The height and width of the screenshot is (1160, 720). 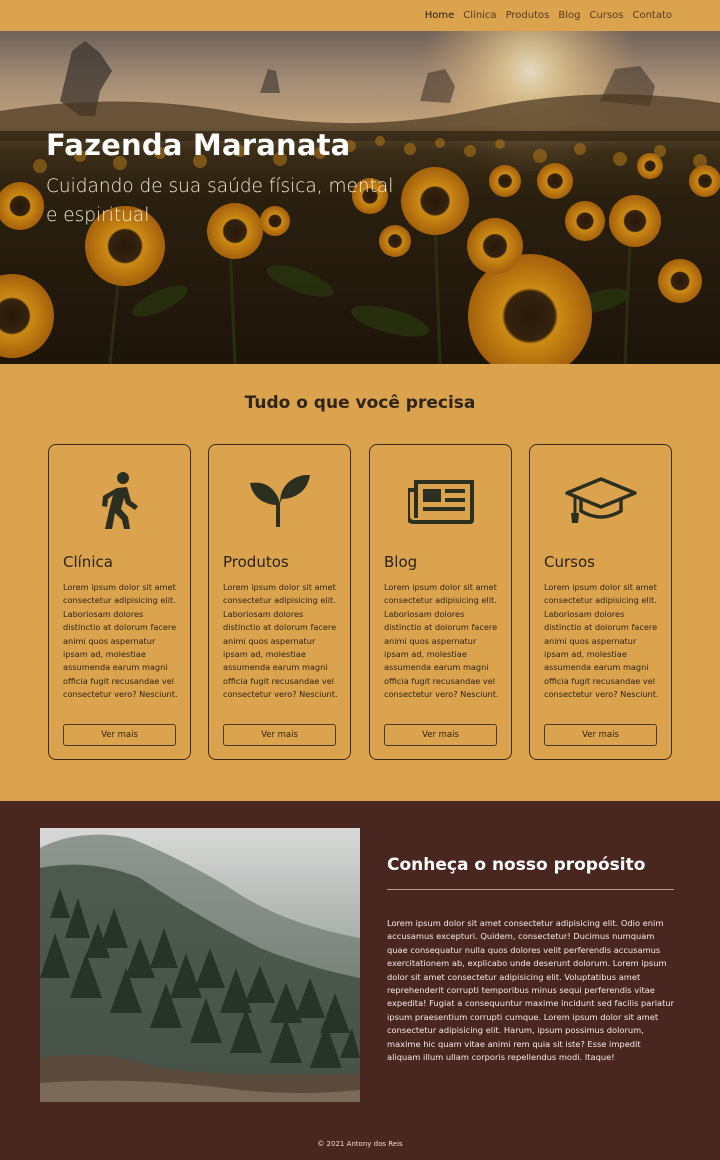 What do you see at coordinates (569, 562) in the screenshot?
I see `card-title: Cursos` at bounding box center [569, 562].